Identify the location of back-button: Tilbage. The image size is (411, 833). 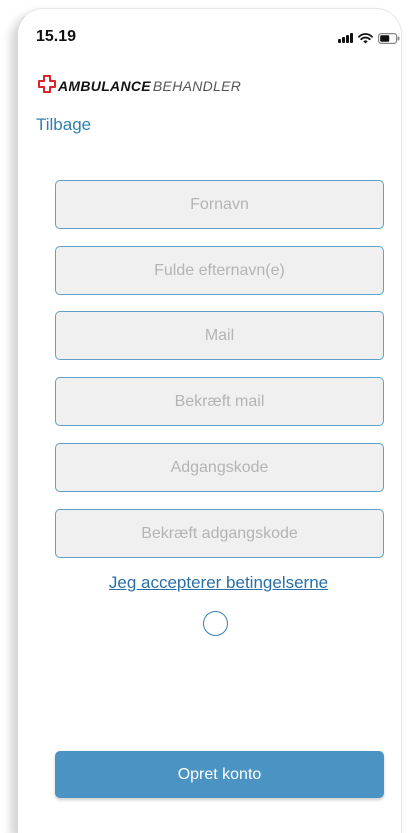
(63, 125).